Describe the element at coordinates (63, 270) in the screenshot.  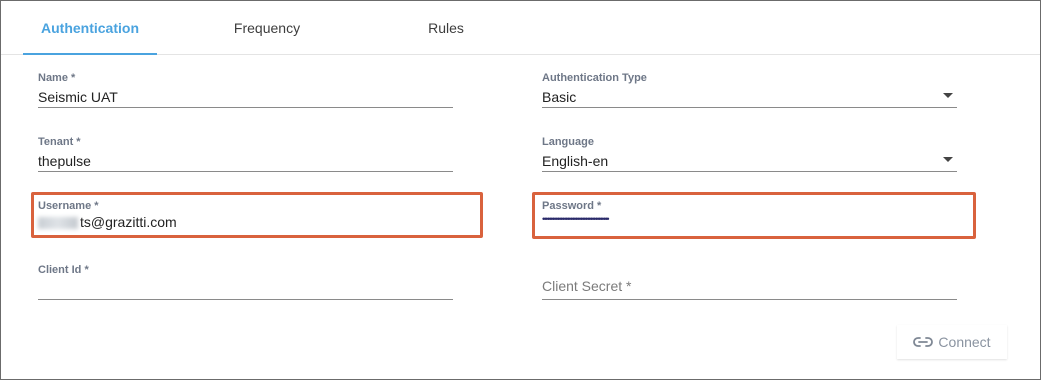
I see `client-id-label: Client Id *` at that location.